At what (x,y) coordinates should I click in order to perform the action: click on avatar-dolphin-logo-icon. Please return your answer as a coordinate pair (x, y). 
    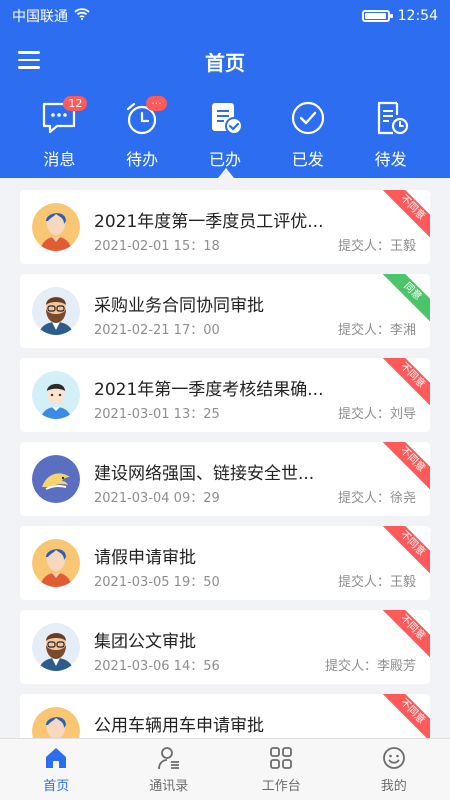
    Looking at the image, I should click on (56, 479).